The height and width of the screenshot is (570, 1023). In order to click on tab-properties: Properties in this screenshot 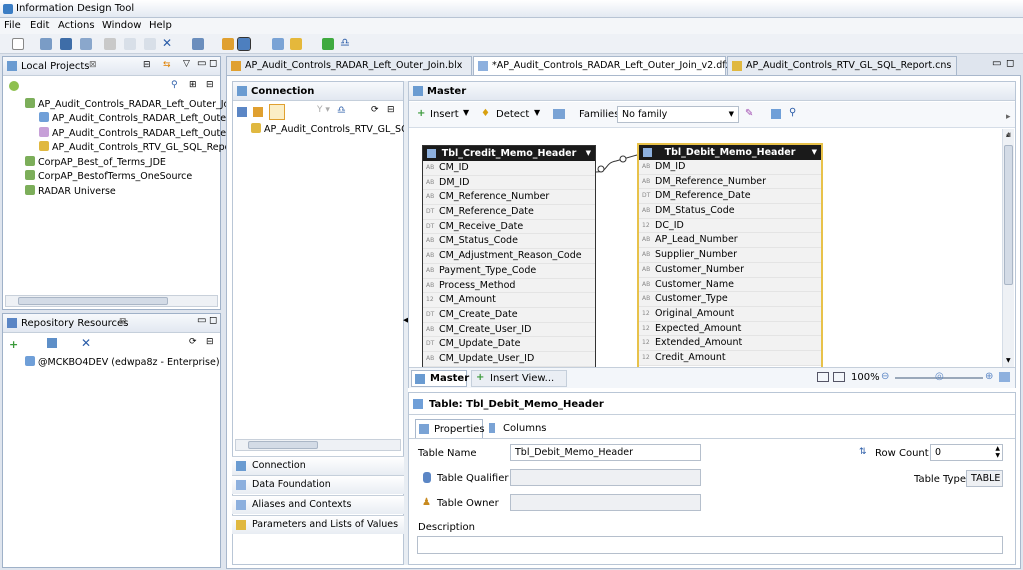, I will do `click(450, 428)`.